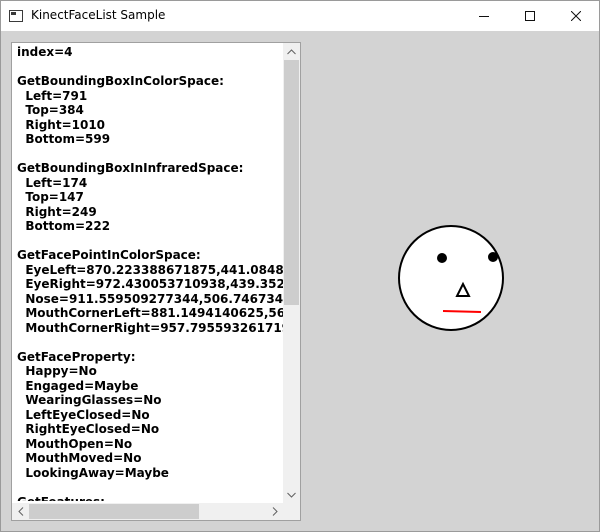 The image size is (600, 532). Describe the element at coordinates (16, 16) in the screenshot. I see `app-icon` at that location.